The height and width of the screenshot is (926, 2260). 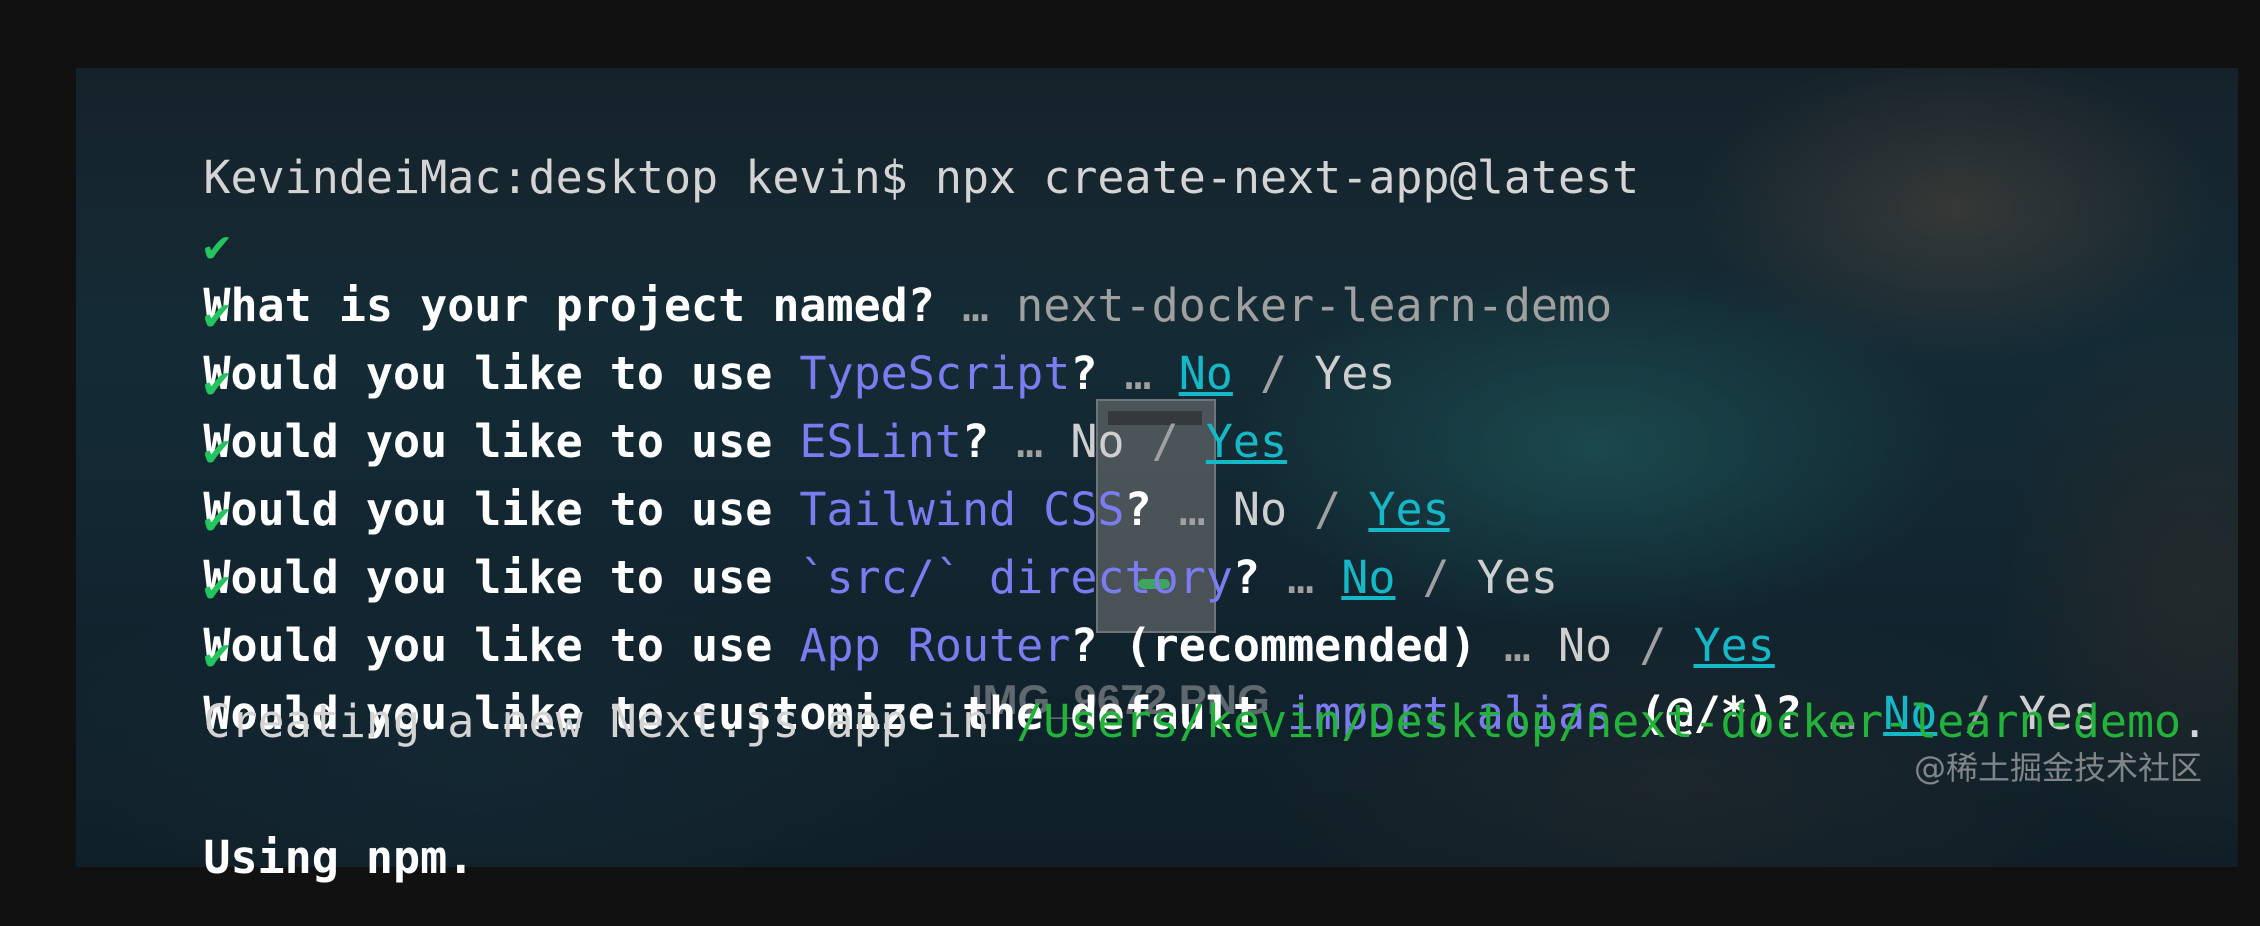 I want to click on question-highlight: App Router, so click(x=935, y=645).